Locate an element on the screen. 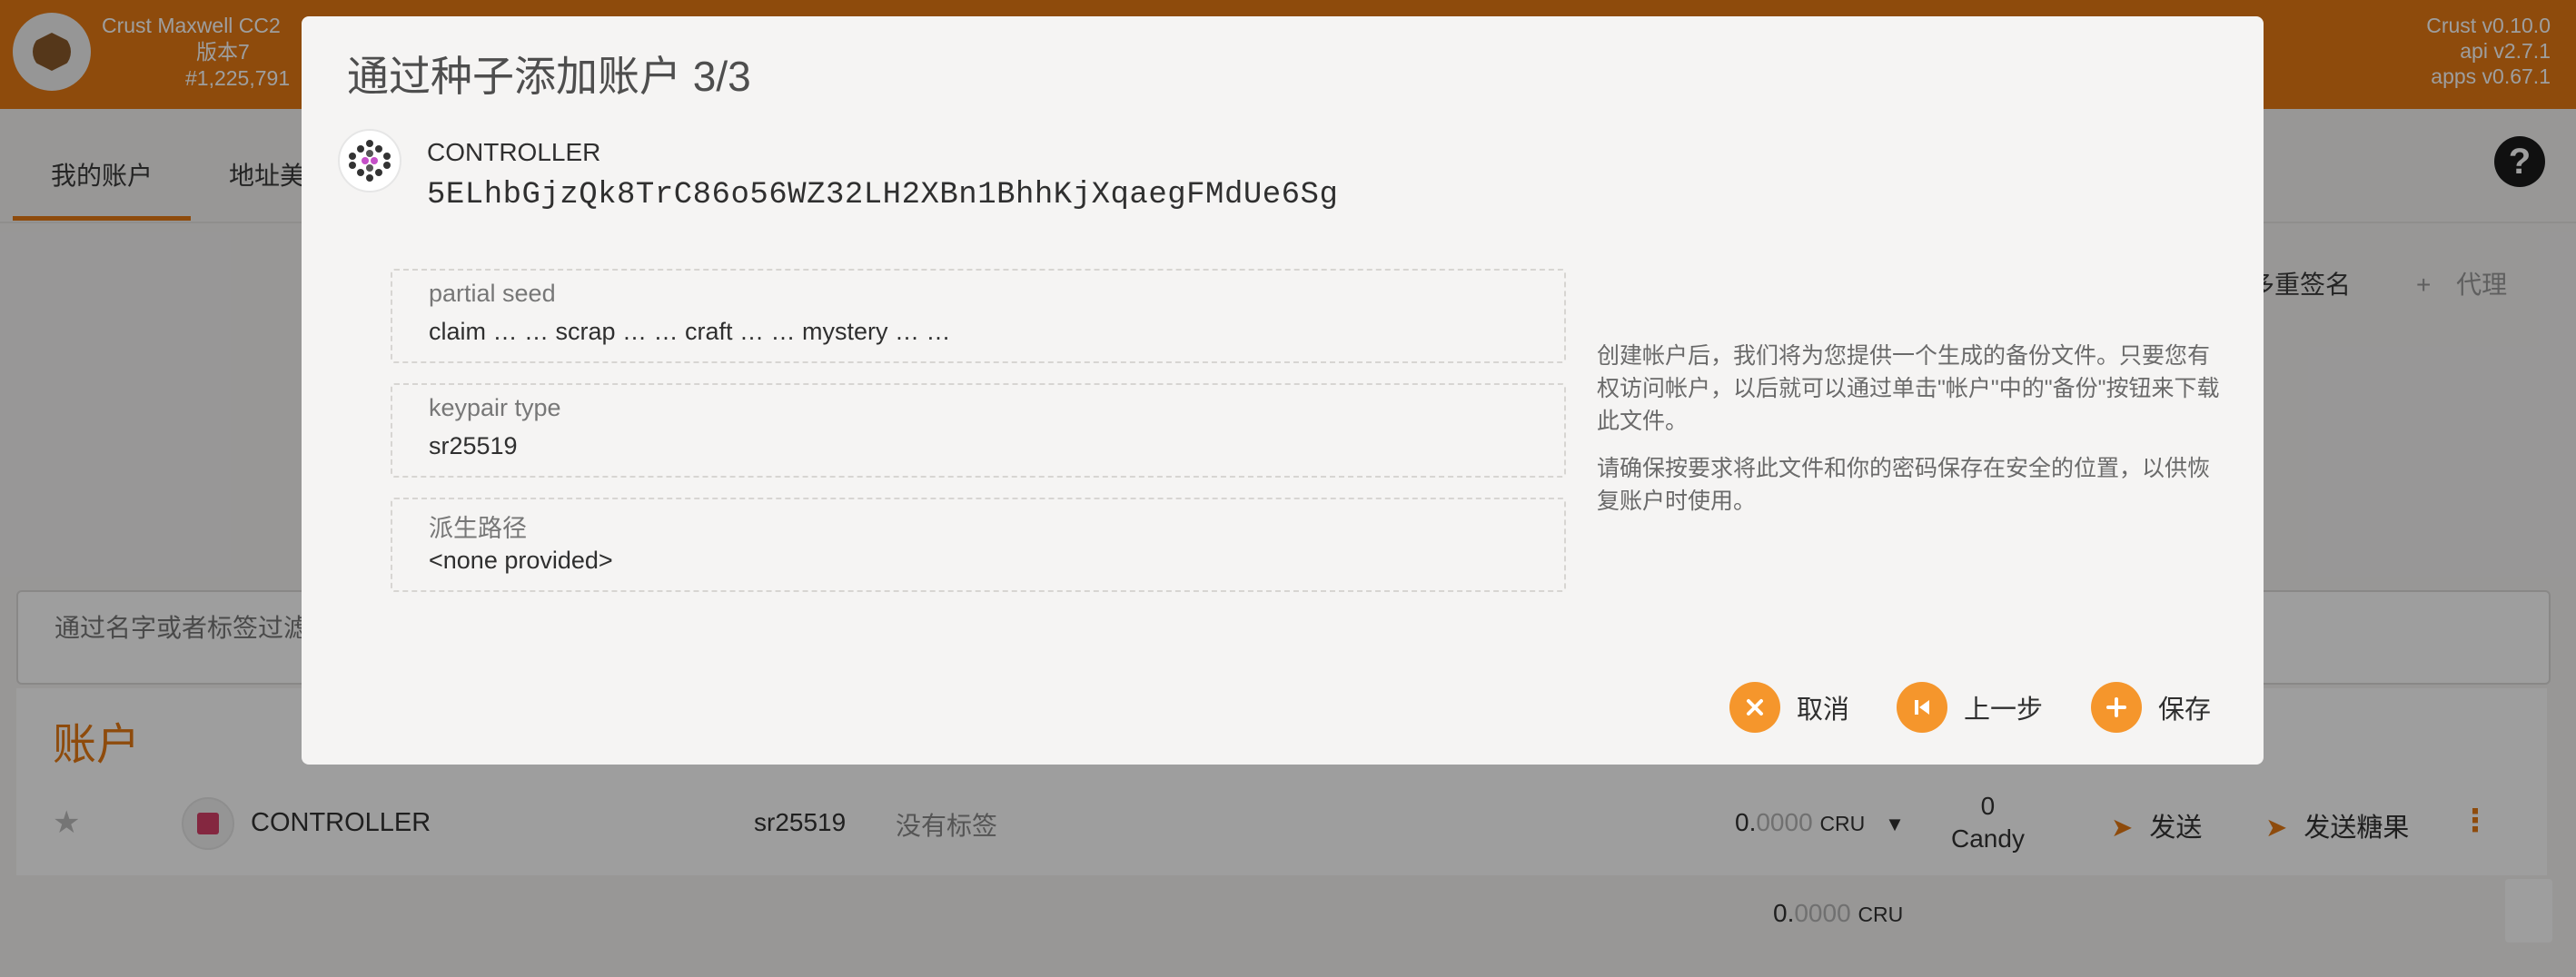  derivation-path-label: 派生路径 is located at coordinates (478, 528).